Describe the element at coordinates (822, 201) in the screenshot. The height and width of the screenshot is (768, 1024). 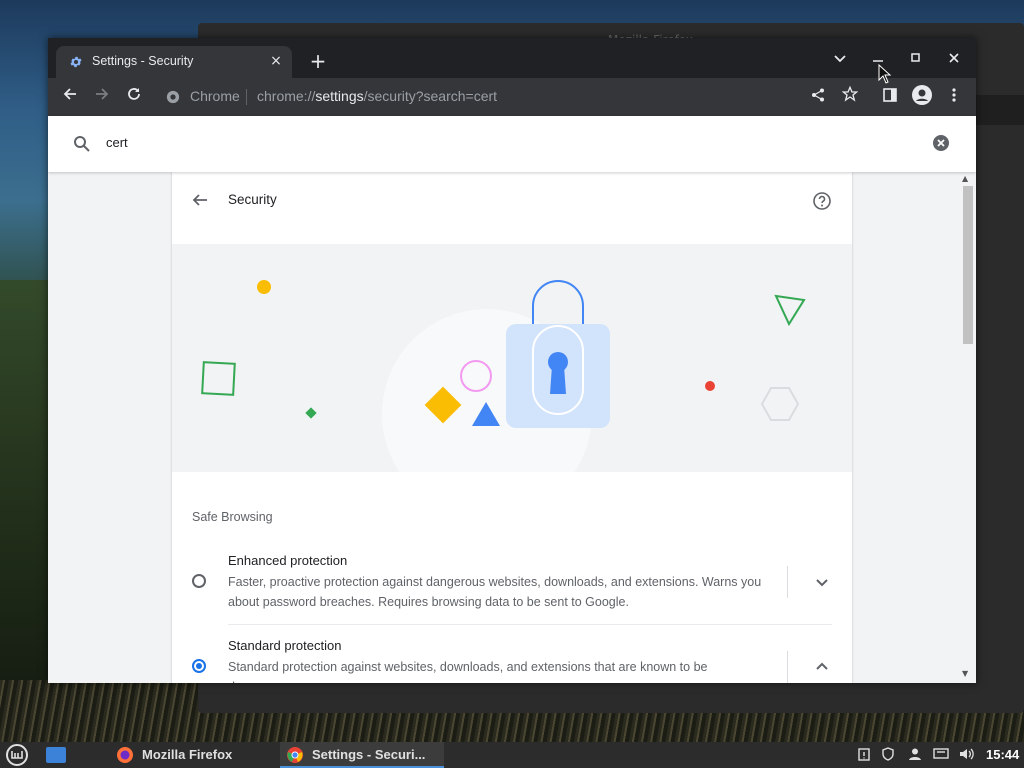
I see `help-icon` at that location.